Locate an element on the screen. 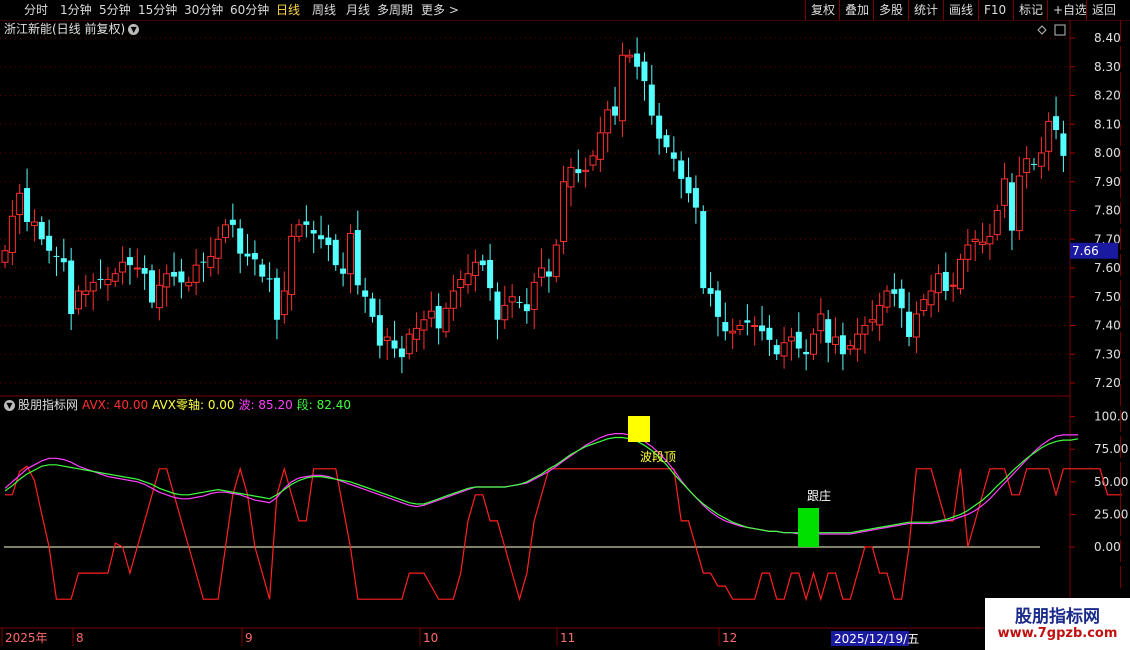  price-tick-label: 8.20 is located at coordinates (1107, 96).